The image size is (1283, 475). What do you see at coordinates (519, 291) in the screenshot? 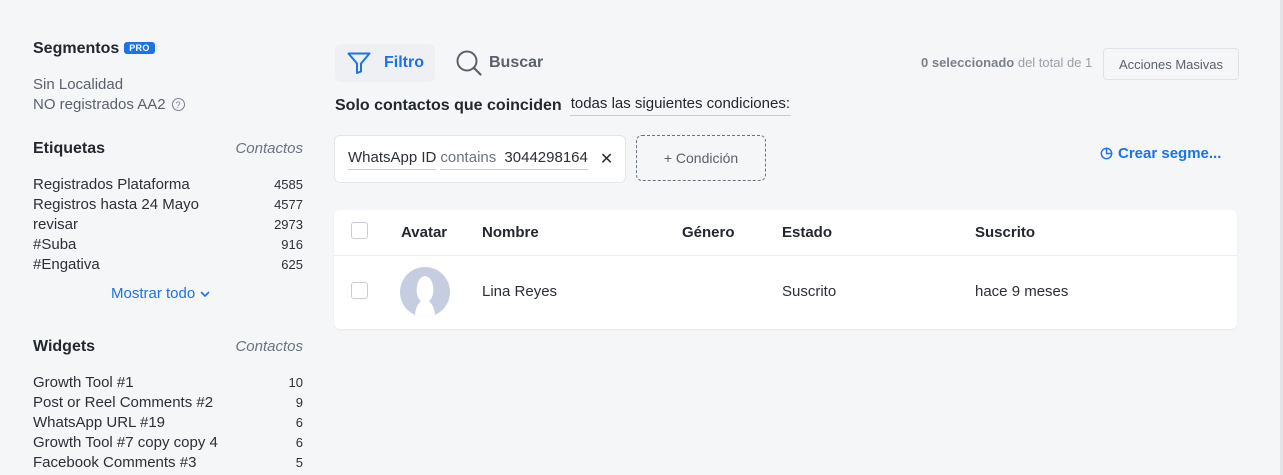
I see `cell-name: Lina Reyes` at bounding box center [519, 291].